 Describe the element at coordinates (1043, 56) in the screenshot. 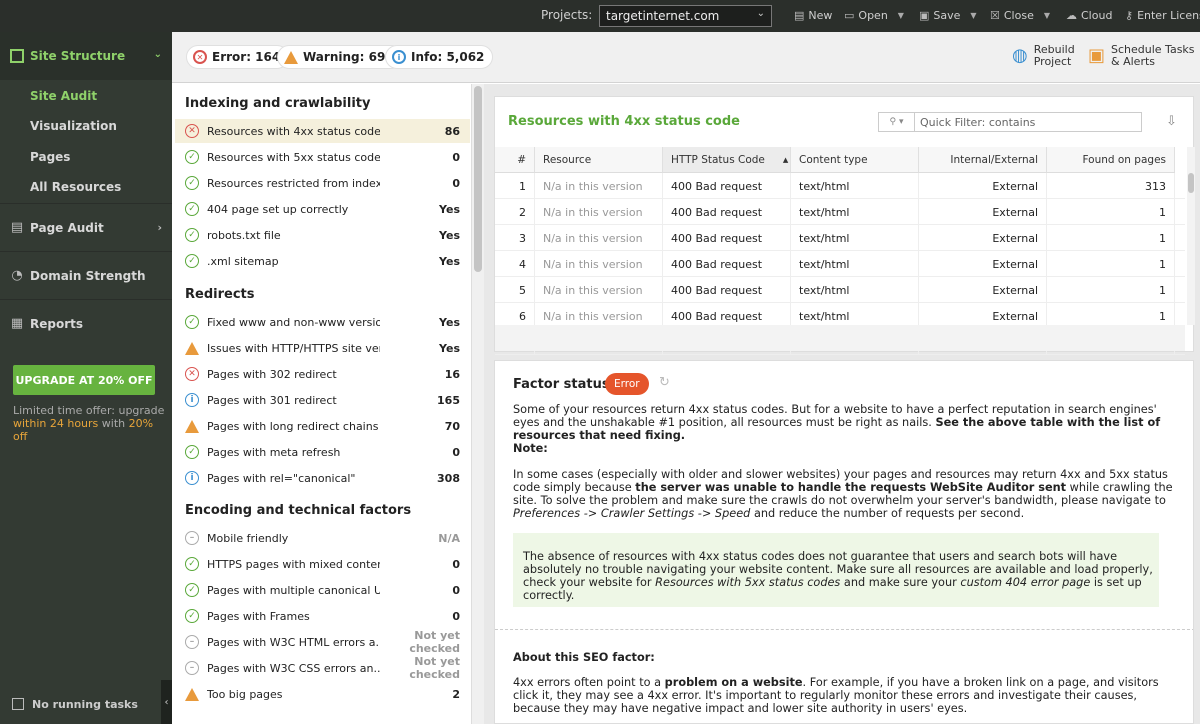

I see `rebuild-project-button: ◍ Rebuild Project` at that location.